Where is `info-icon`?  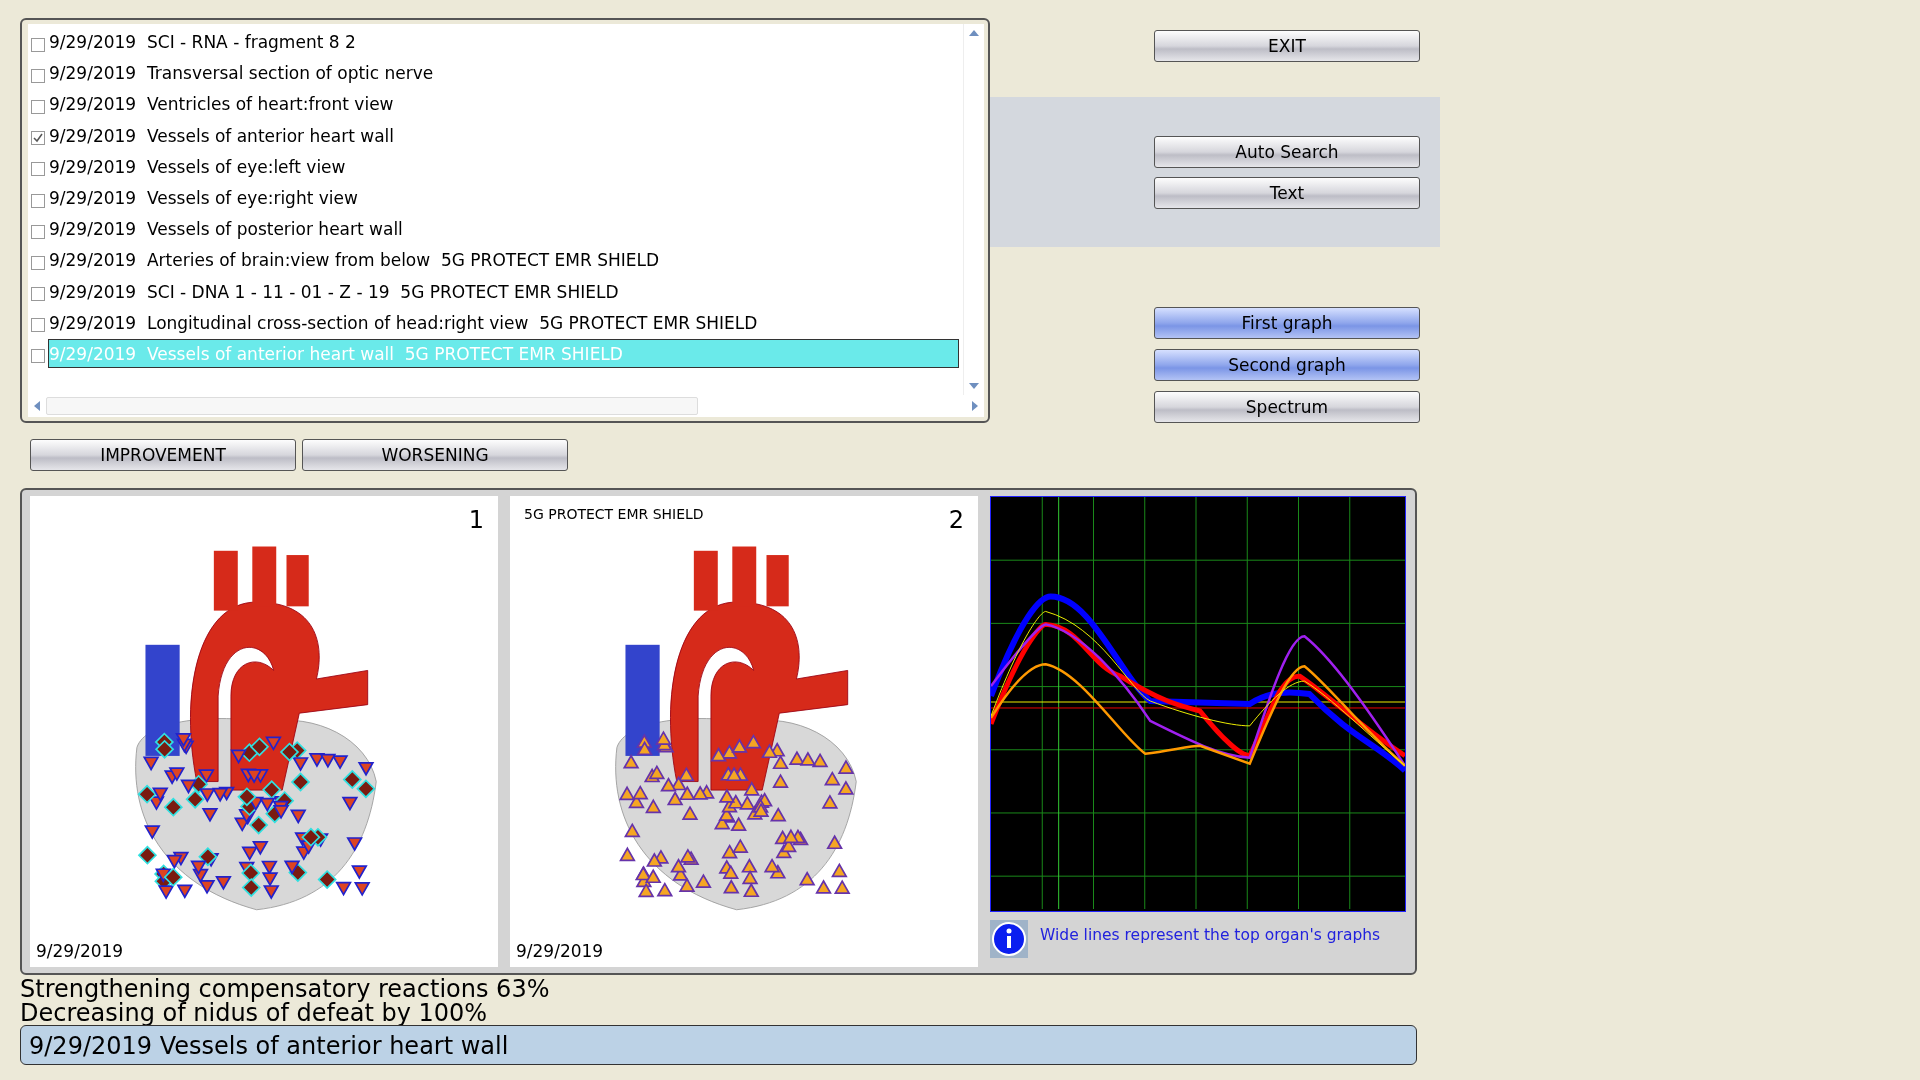 info-icon is located at coordinates (1009, 939).